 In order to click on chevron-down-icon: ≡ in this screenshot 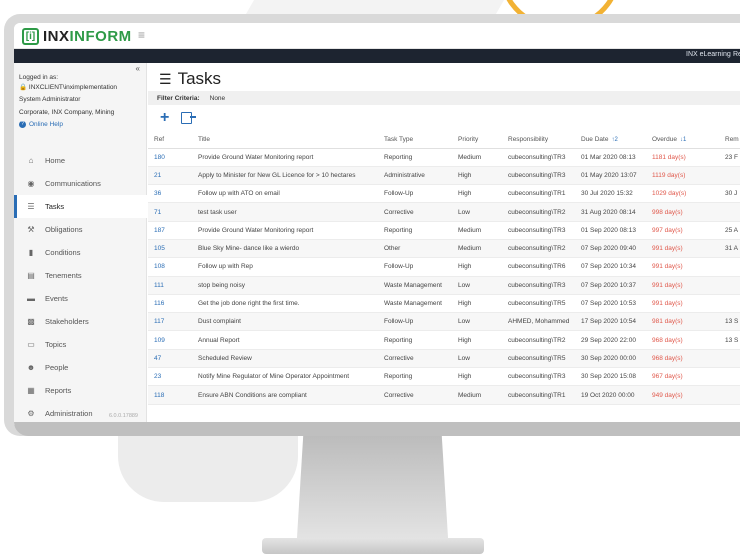, I will do `click(141, 35)`.